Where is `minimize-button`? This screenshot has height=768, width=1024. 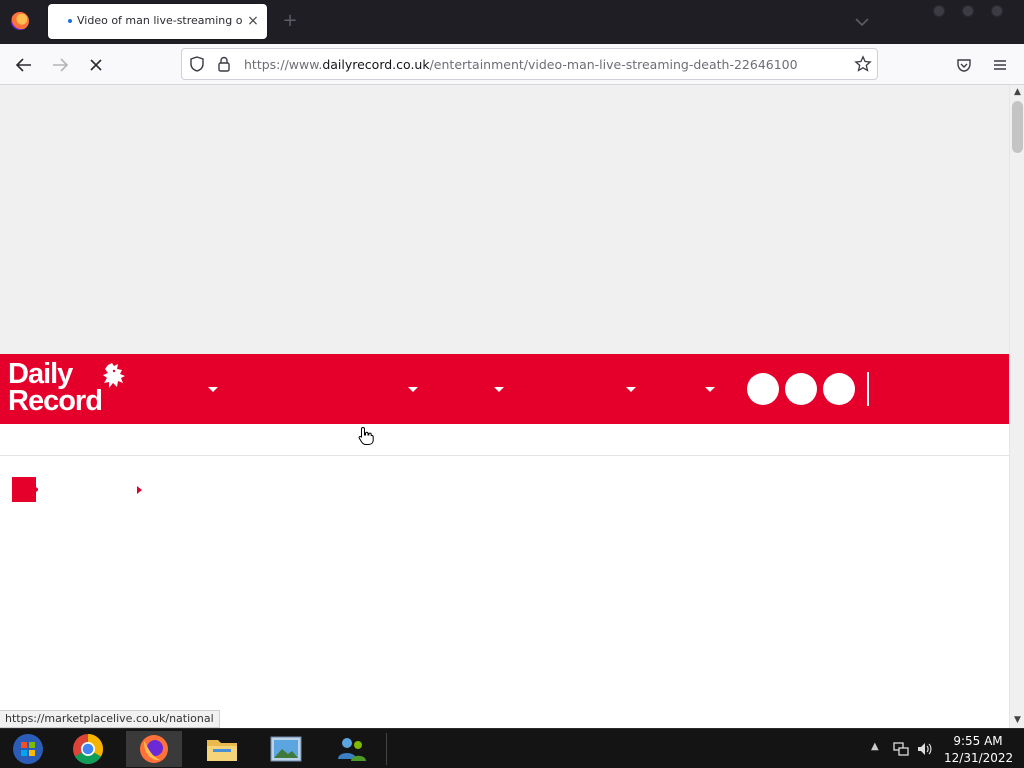 minimize-button is located at coordinates (939, 11).